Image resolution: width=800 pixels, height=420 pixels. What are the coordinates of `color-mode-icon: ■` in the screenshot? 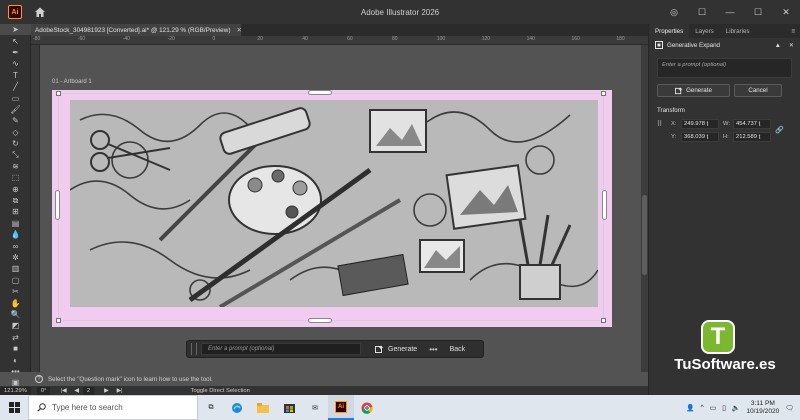 It's located at (15, 348).